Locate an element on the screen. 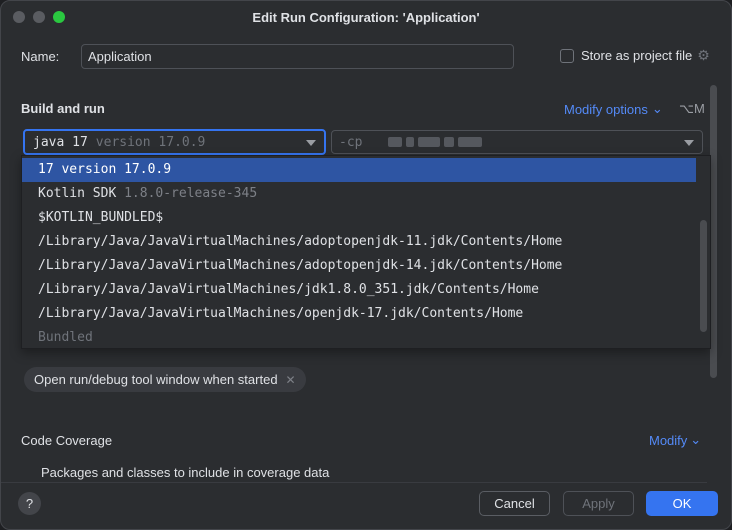 This screenshot has height=530, width=732. minimize-window-button is located at coordinates (39, 17).